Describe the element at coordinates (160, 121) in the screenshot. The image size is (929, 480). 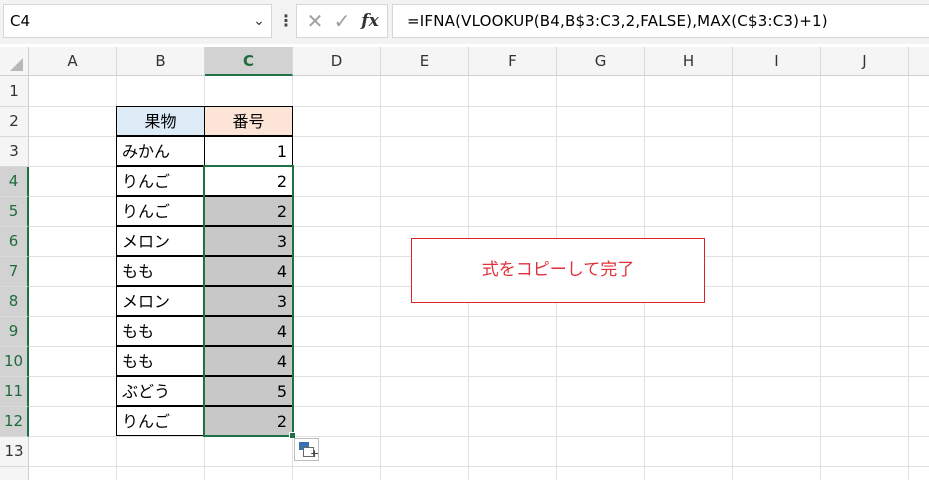
I see `cell-b2: 果物` at that location.